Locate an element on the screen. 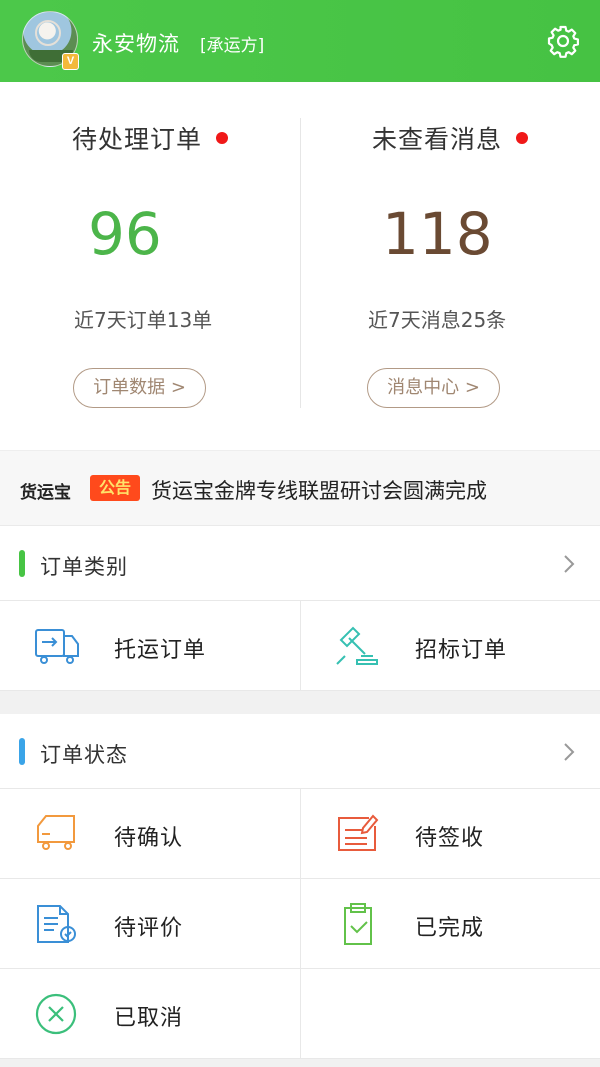  pending-confirm-item: 待确认 is located at coordinates (150, 834).